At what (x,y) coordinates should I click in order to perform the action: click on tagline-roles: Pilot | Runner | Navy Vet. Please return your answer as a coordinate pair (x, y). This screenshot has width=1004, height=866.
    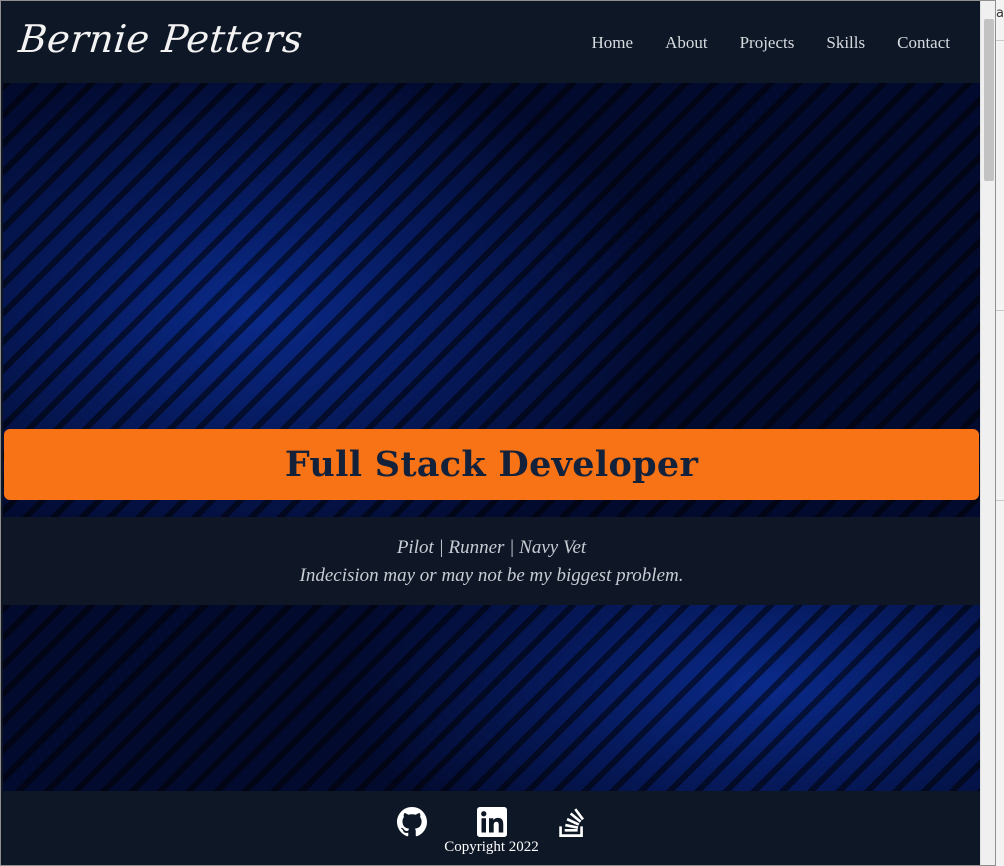
    Looking at the image, I should click on (491, 547).